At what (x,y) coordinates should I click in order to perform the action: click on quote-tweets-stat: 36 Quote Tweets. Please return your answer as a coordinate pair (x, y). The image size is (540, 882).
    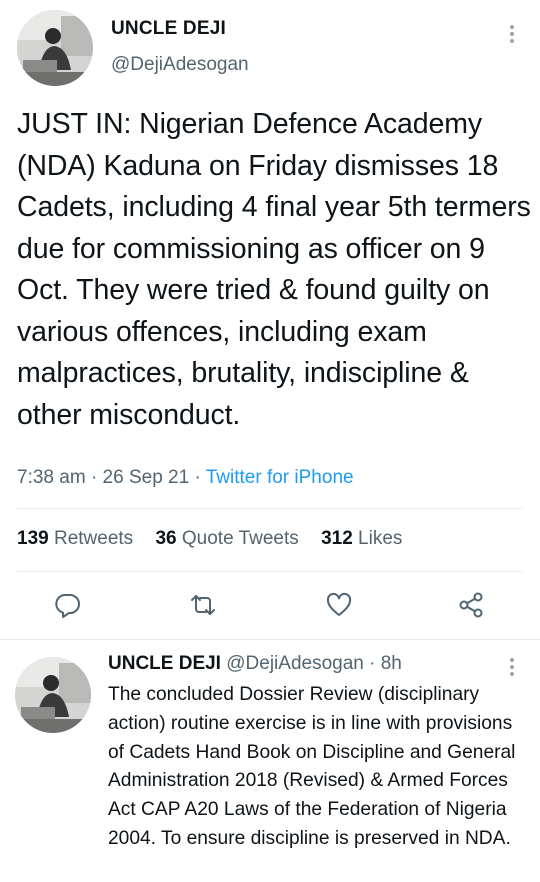
    Looking at the image, I should click on (226, 538).